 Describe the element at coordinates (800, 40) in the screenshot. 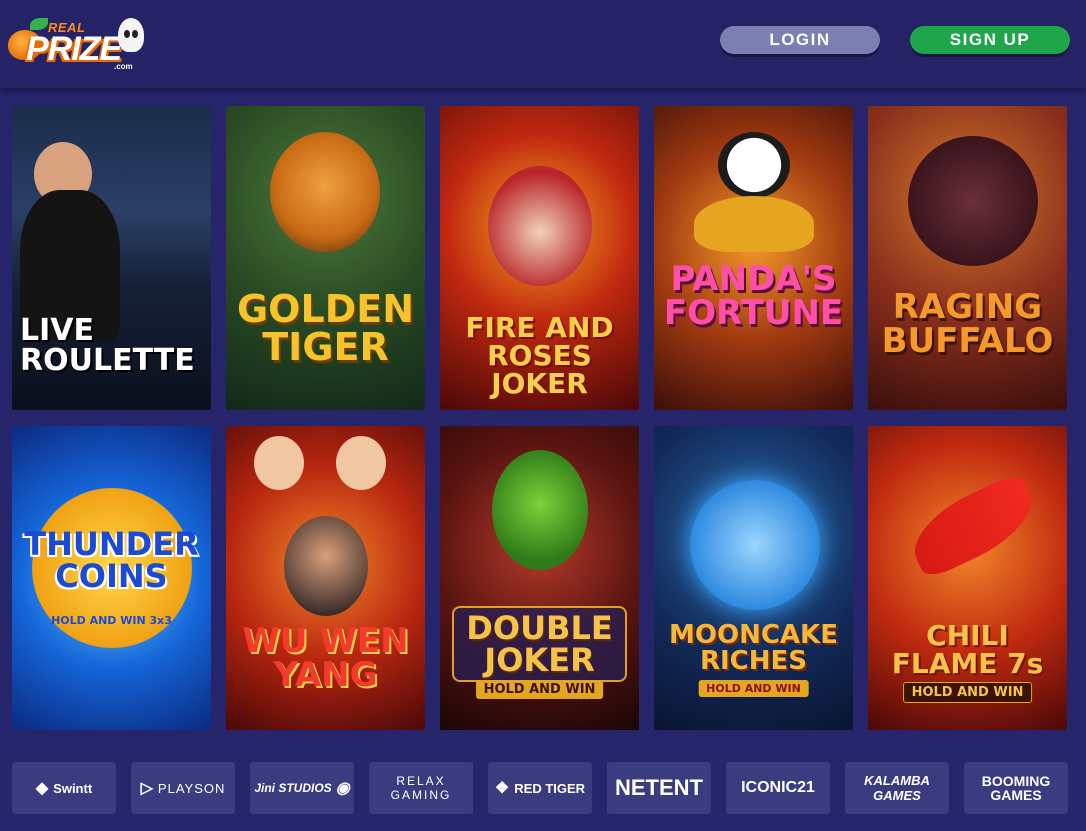

I see `login-button: LOGIN` at that location.